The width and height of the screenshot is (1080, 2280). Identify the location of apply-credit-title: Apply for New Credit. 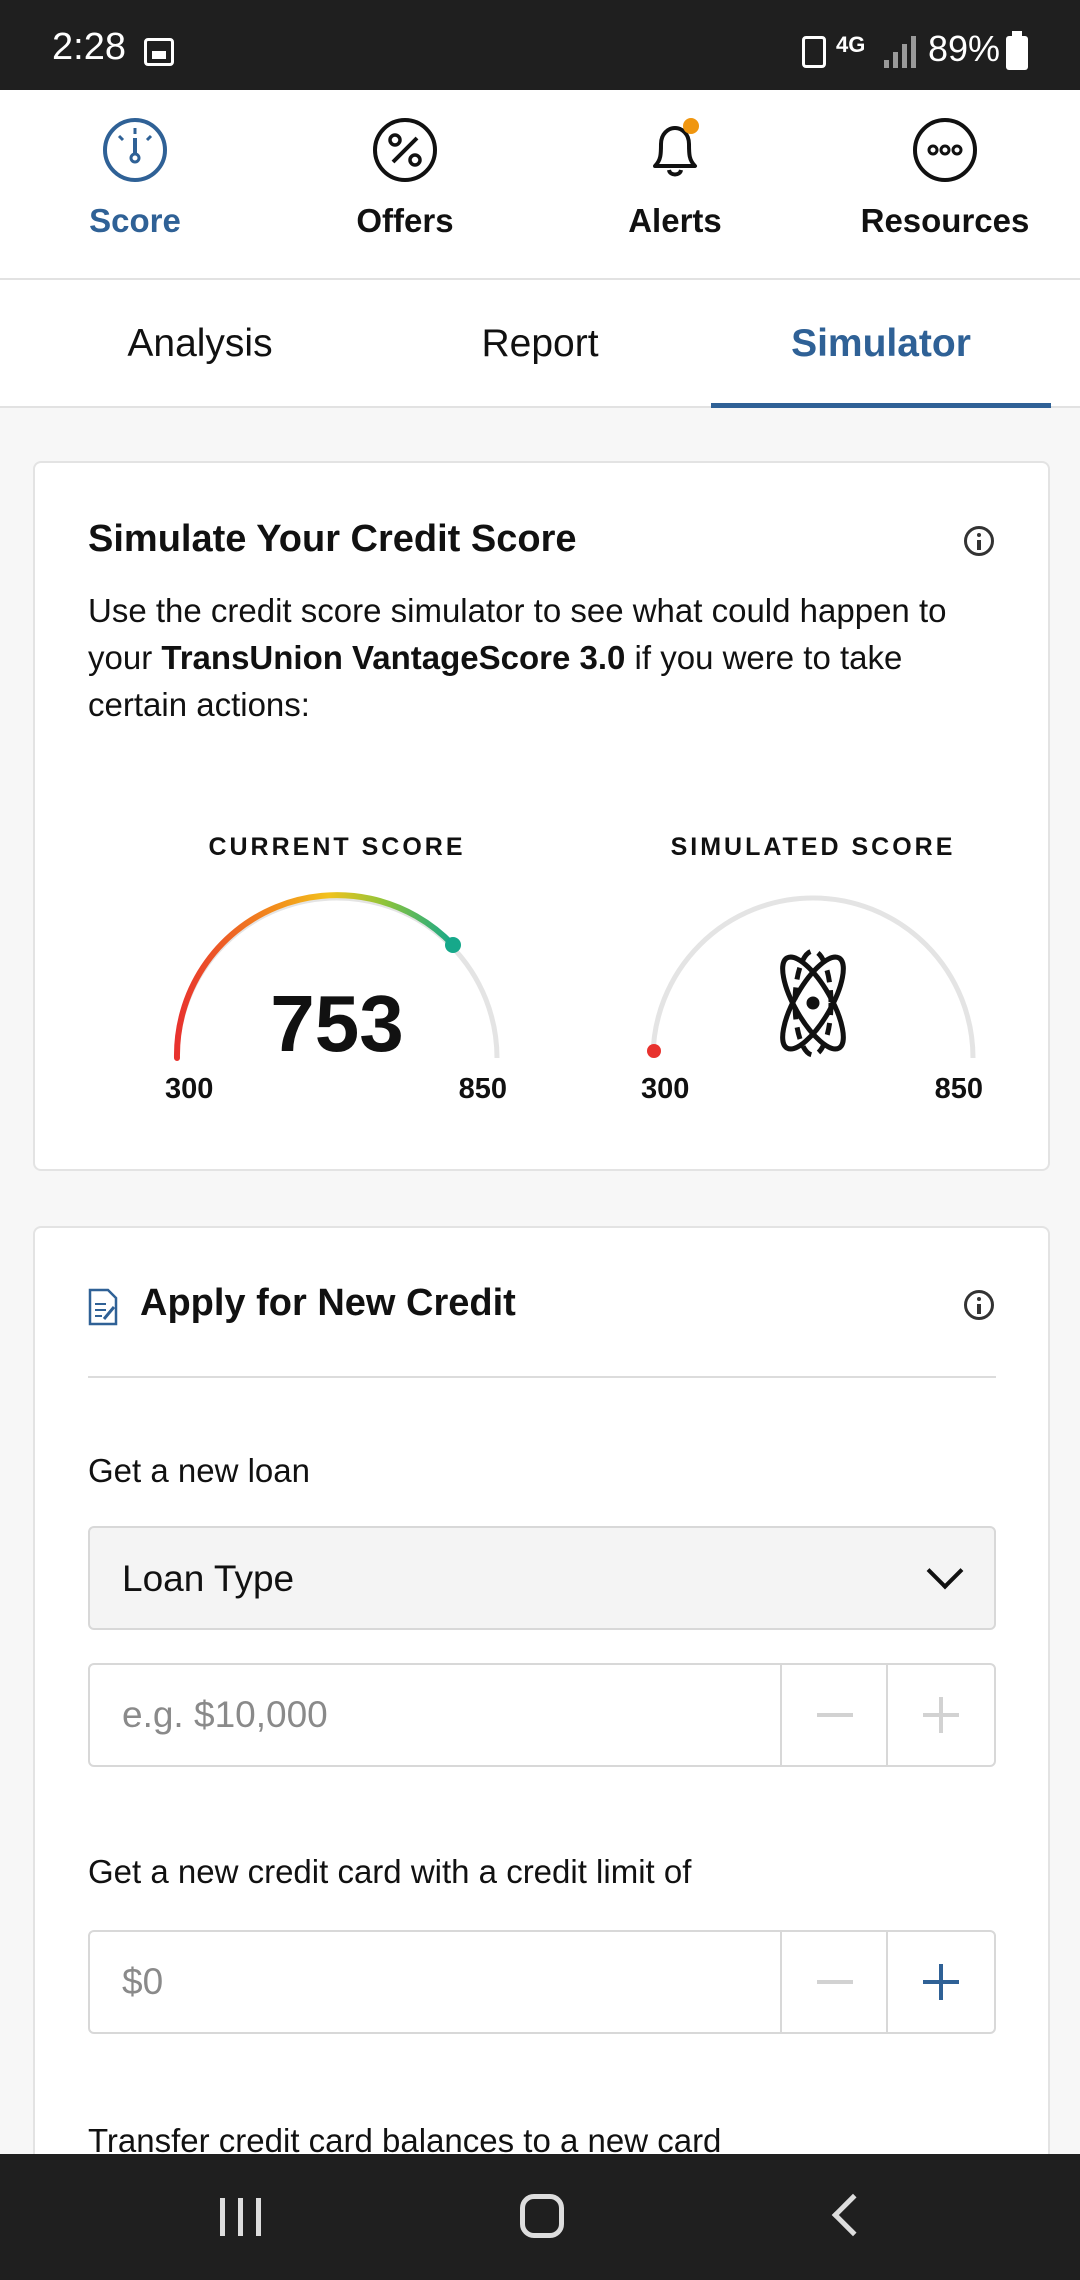
(328, 1303).